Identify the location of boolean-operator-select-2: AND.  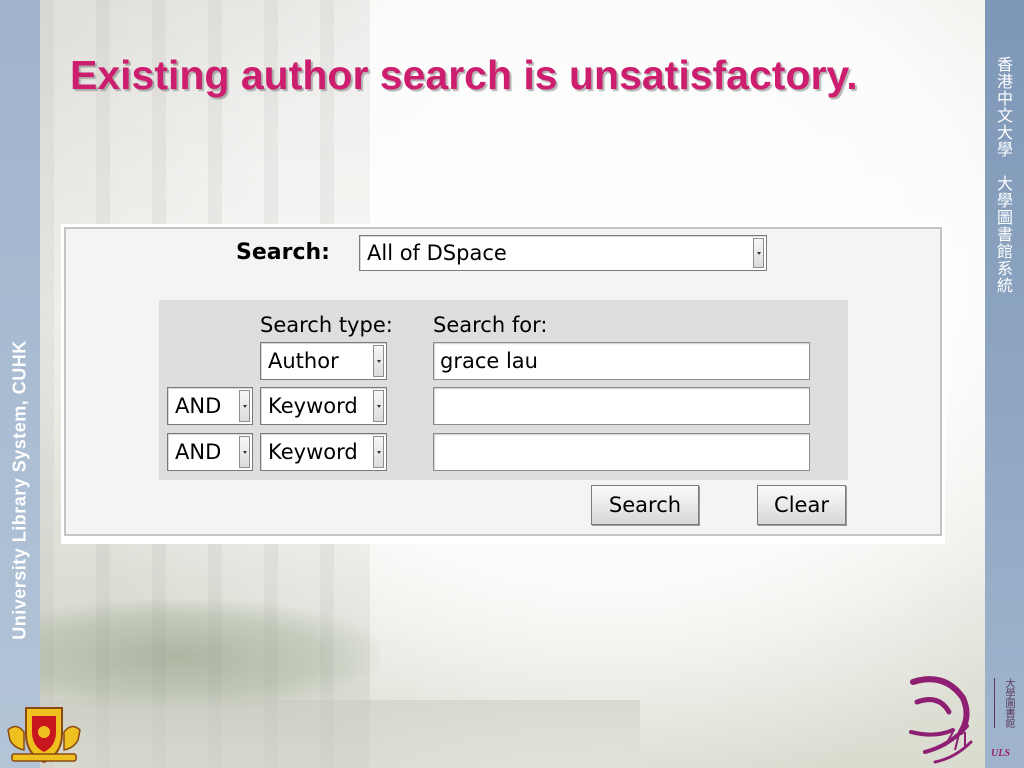
(210, 406).